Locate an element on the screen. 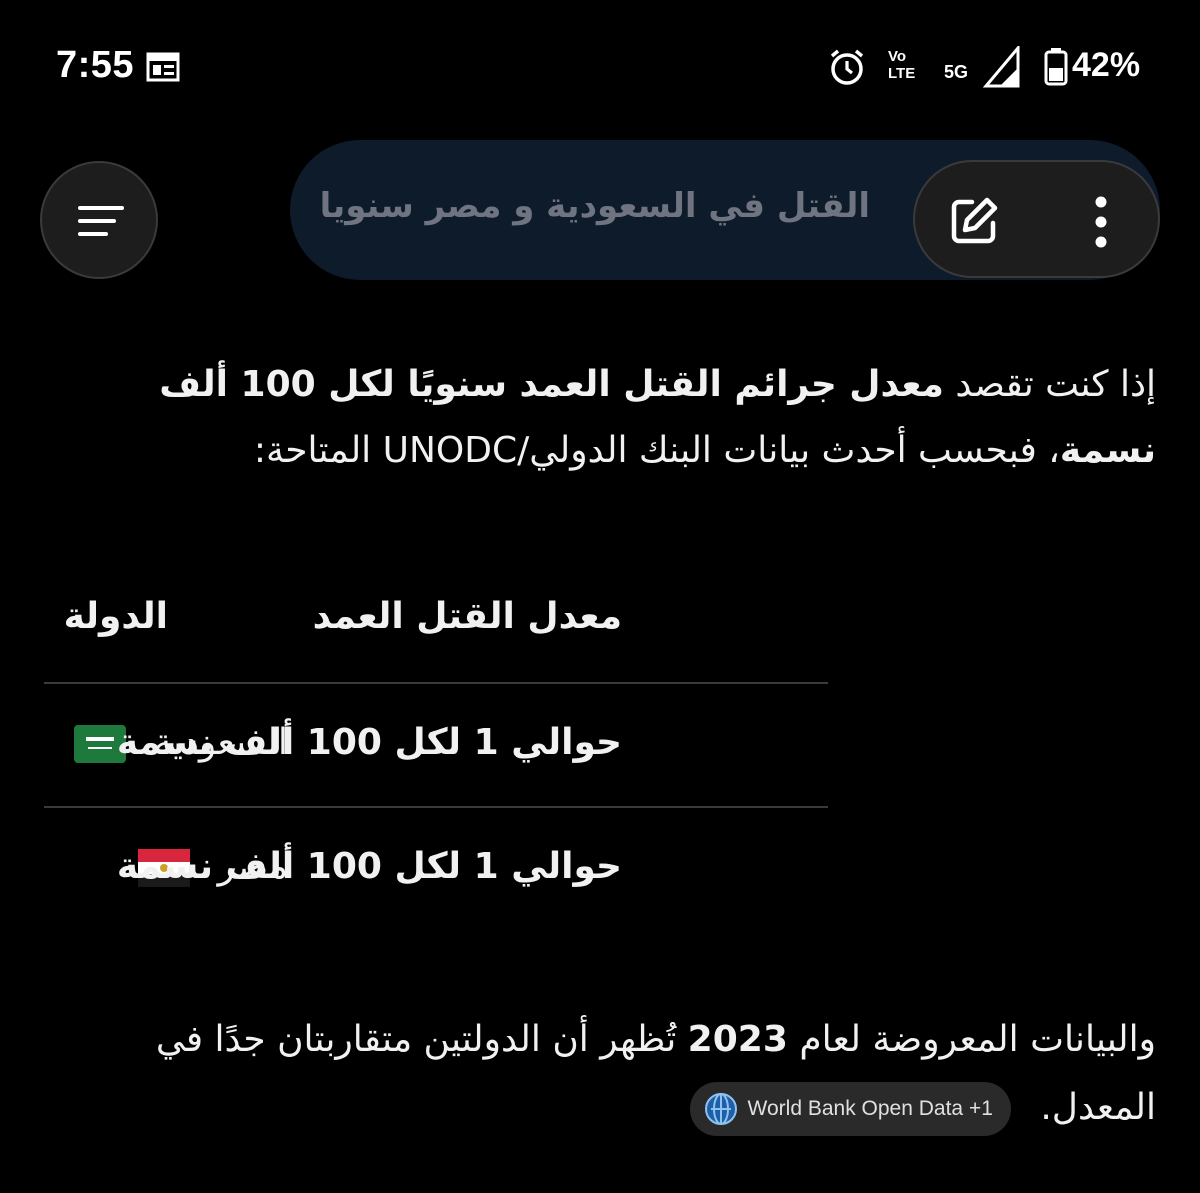 The height and width of the screenshot is (1193, 1200). menu-button is located at coordinates (99, 220).